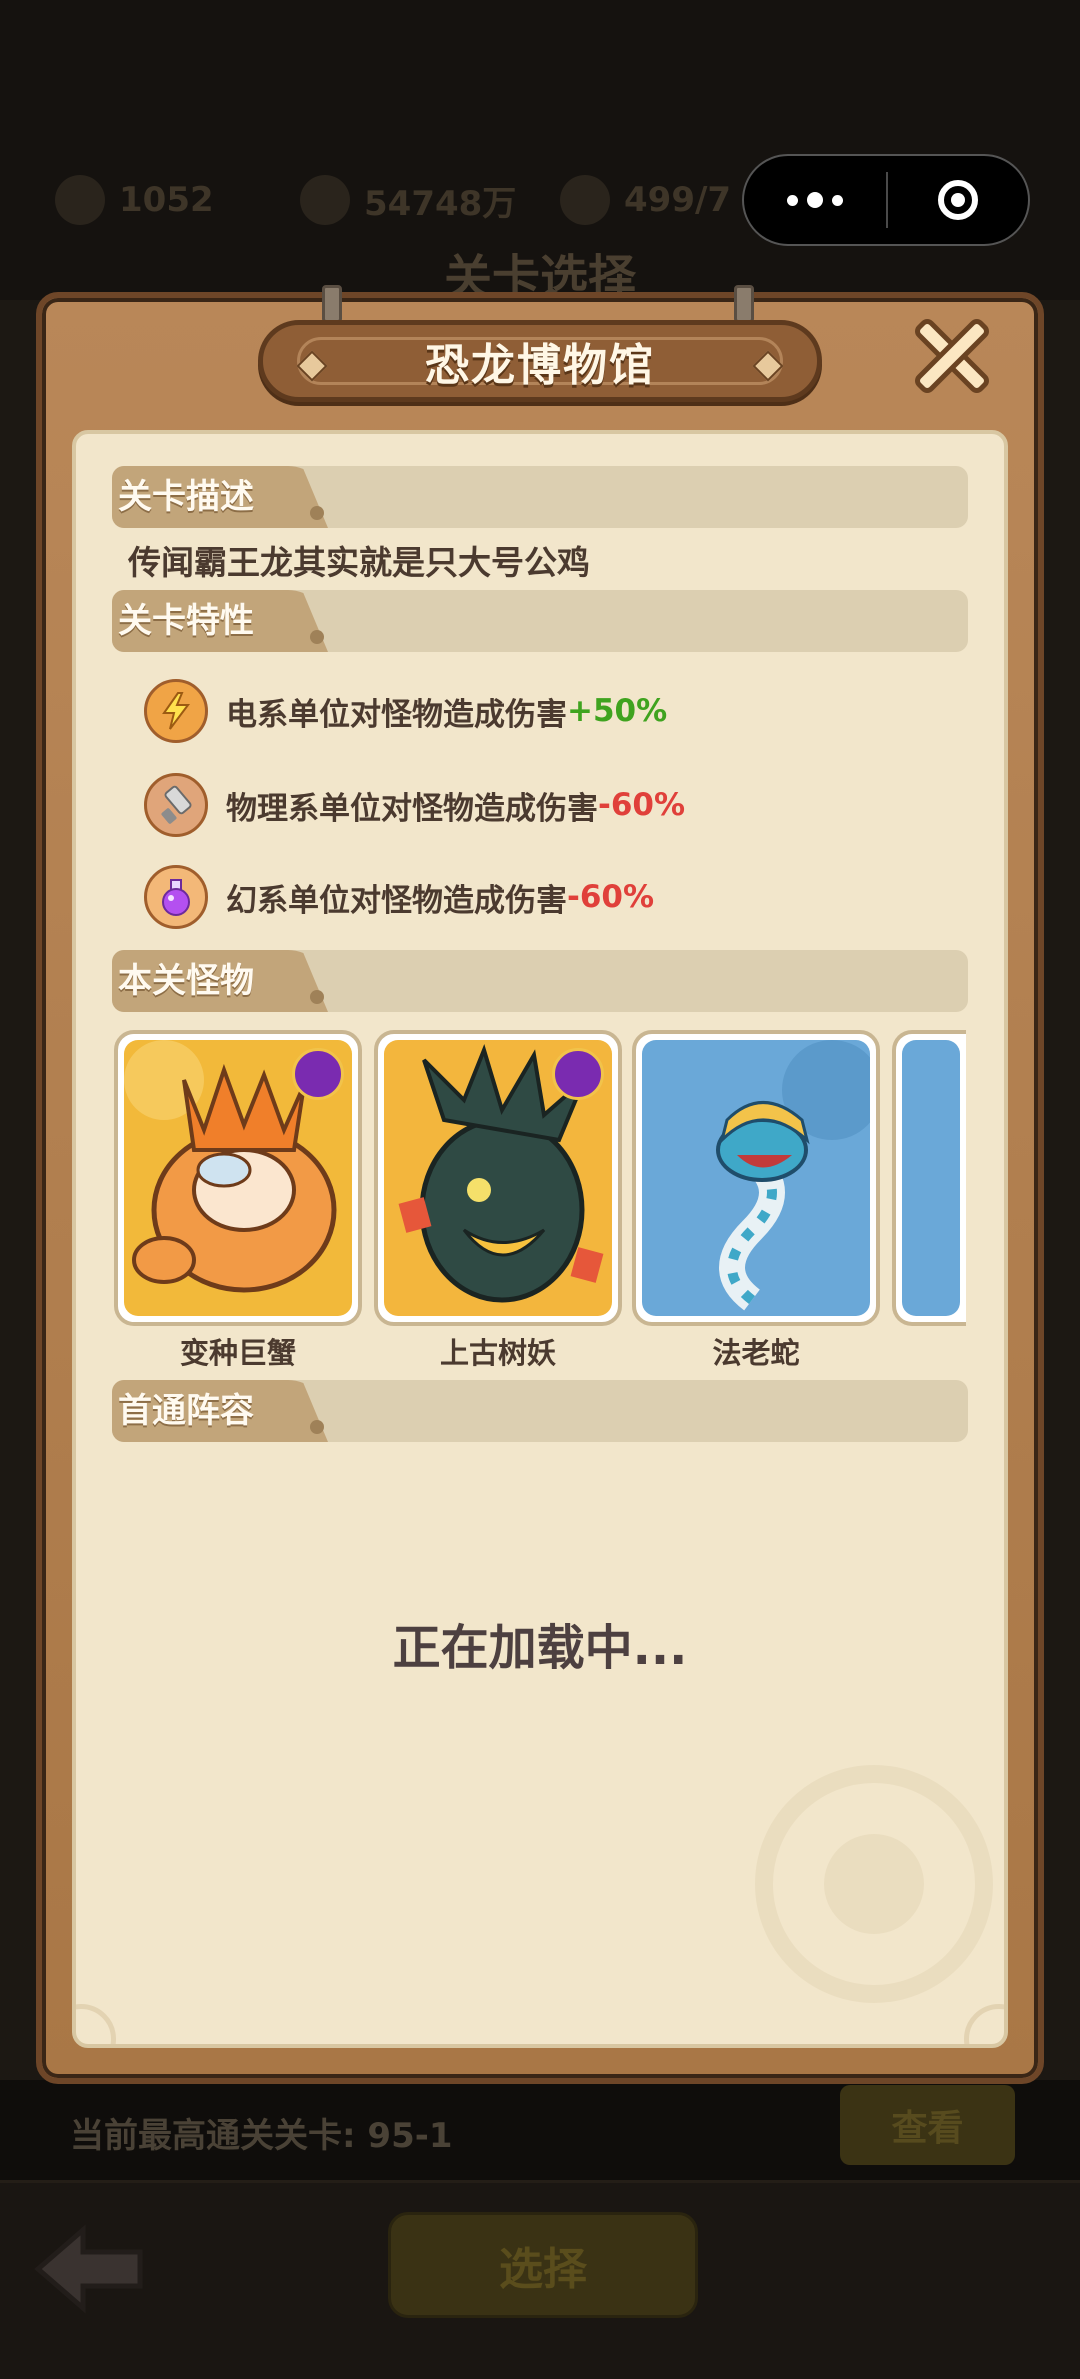 Image resolution: width=1080 pixels, height=2379 pixels. I want to click on sun-watermark-icon, so click(874, 1884).